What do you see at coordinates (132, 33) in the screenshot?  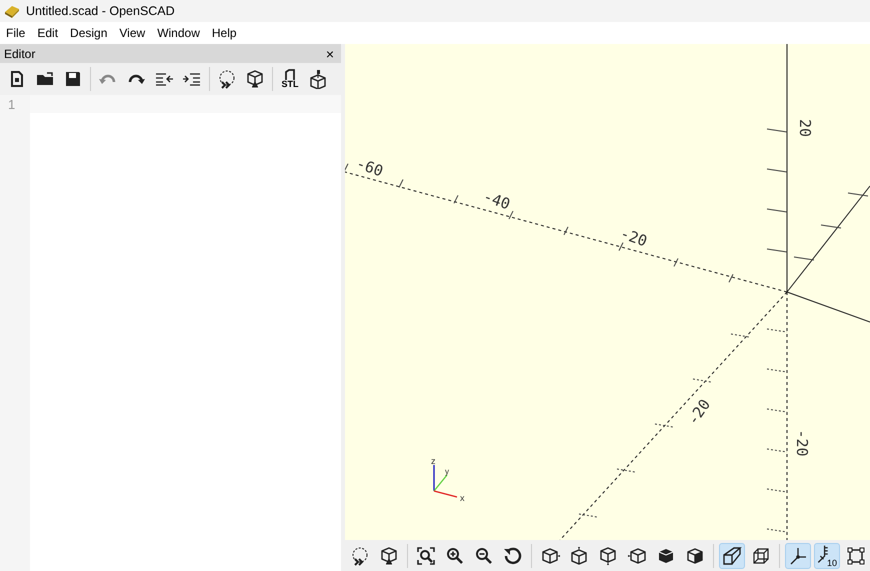 I see `menu-item: View` at bounding box center [132, 33].